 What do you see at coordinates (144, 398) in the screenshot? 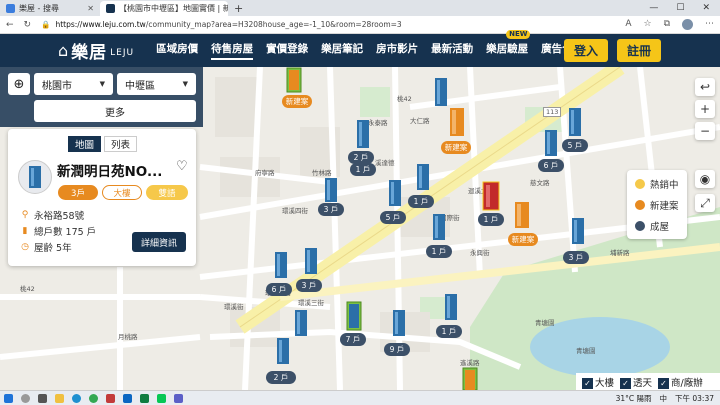
I see `excel-icon` at bounding box center [144, 398].